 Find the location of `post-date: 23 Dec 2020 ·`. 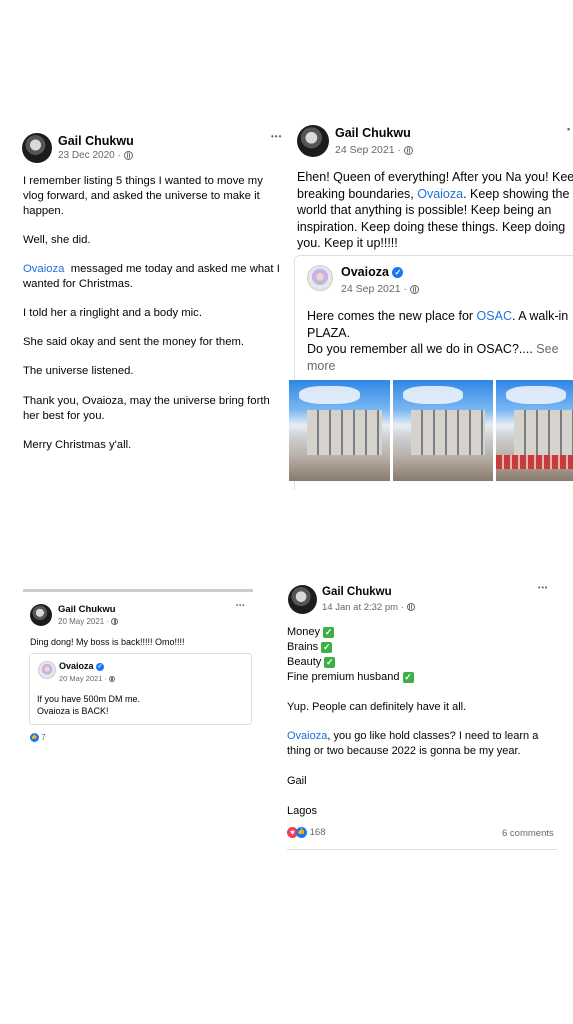

post-date: 23 Dec 2020 · is located at coordinates (95, 155).